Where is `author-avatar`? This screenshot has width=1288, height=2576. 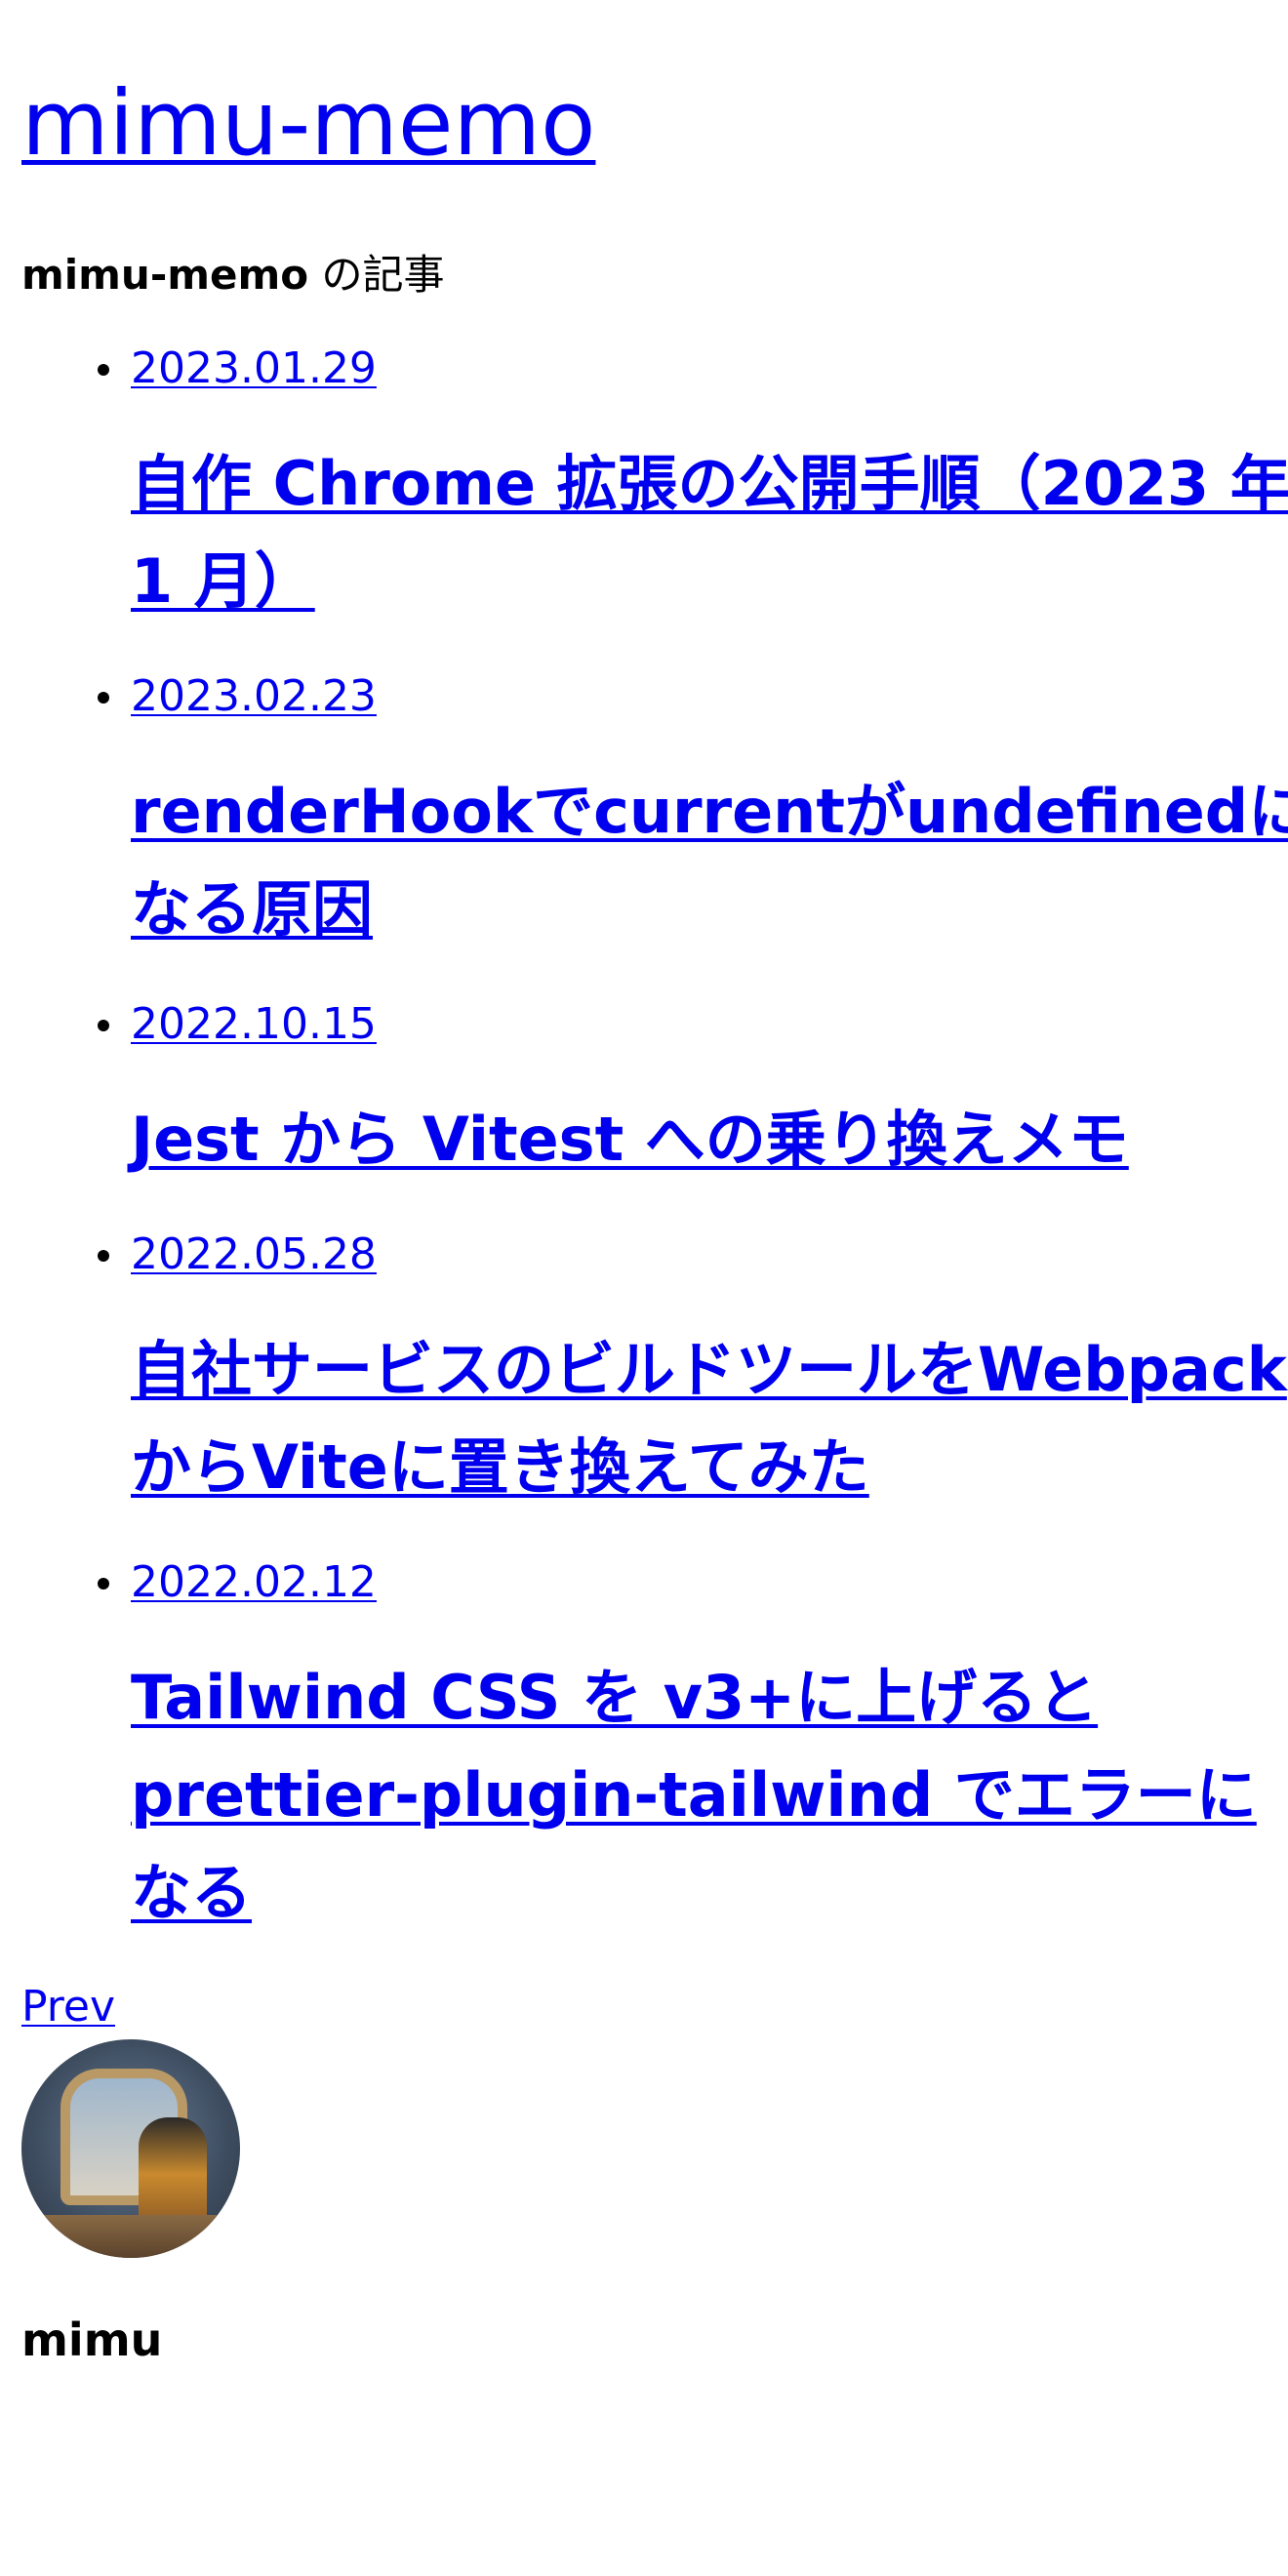
author-avatar is located at coordinates (130, 2148).